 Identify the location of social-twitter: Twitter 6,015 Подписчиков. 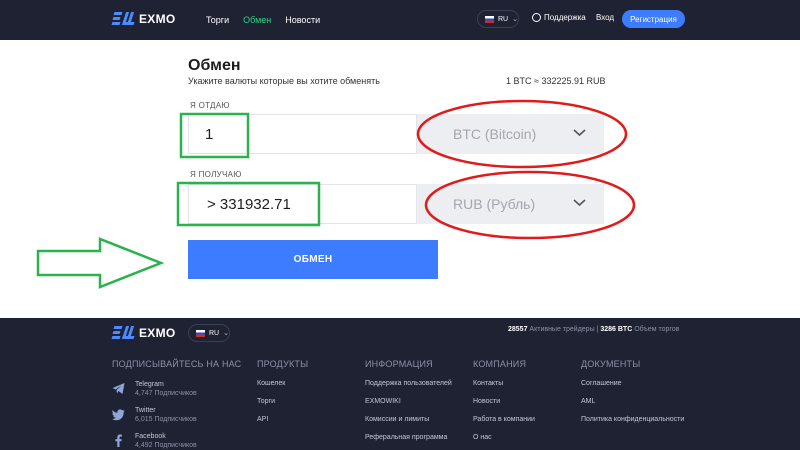
(154, 415).